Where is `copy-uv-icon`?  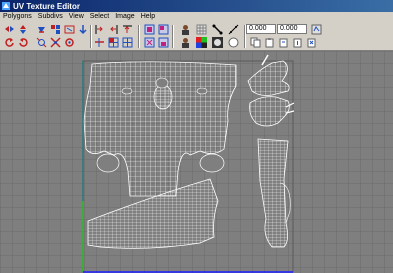
copy-uv-icon is located at coordinates (255, 42).